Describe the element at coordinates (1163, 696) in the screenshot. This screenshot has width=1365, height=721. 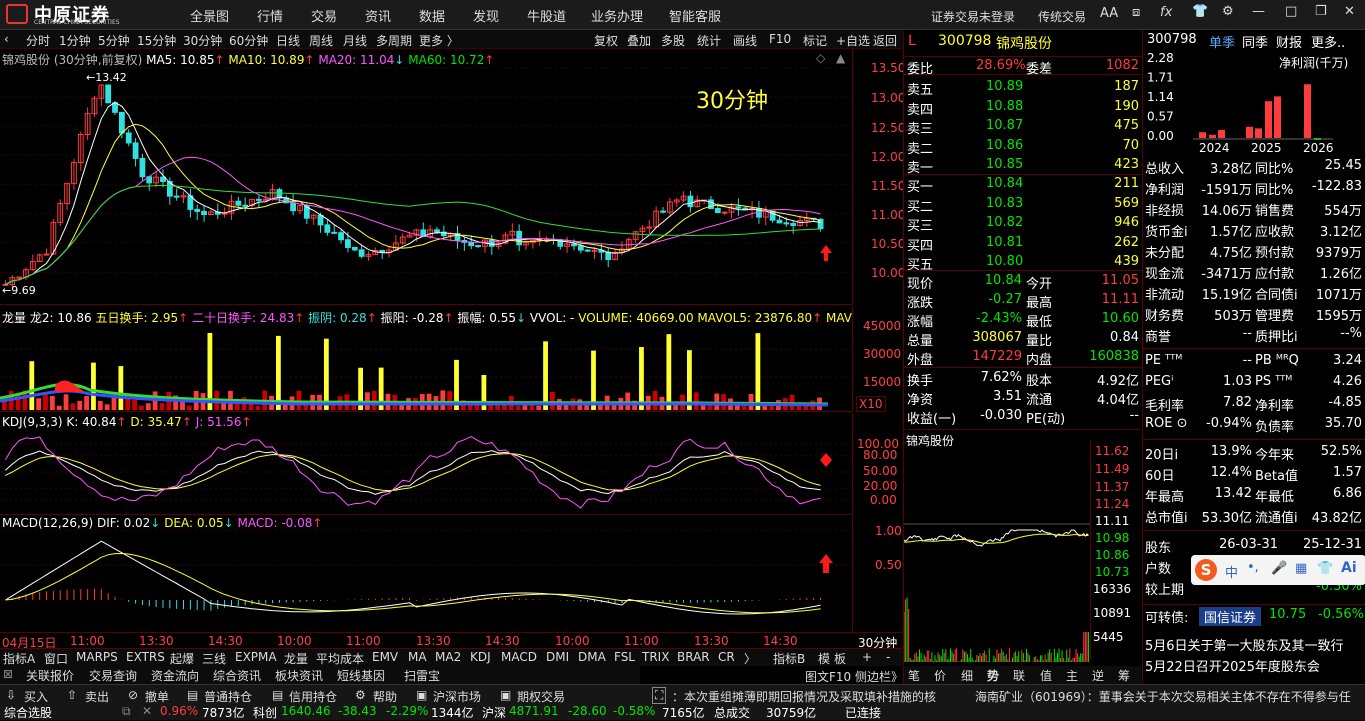
I see `news-ticker-2: 海南矿业（601969）：董事会关于本次交易相关主体不存在不得参与任` at that location.